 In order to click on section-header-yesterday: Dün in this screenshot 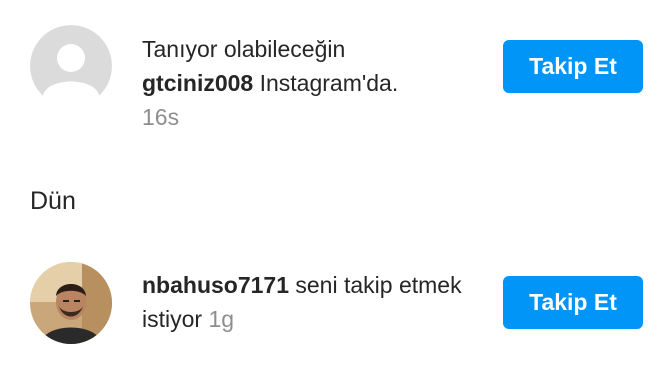, I will do `click(53, 201)`.